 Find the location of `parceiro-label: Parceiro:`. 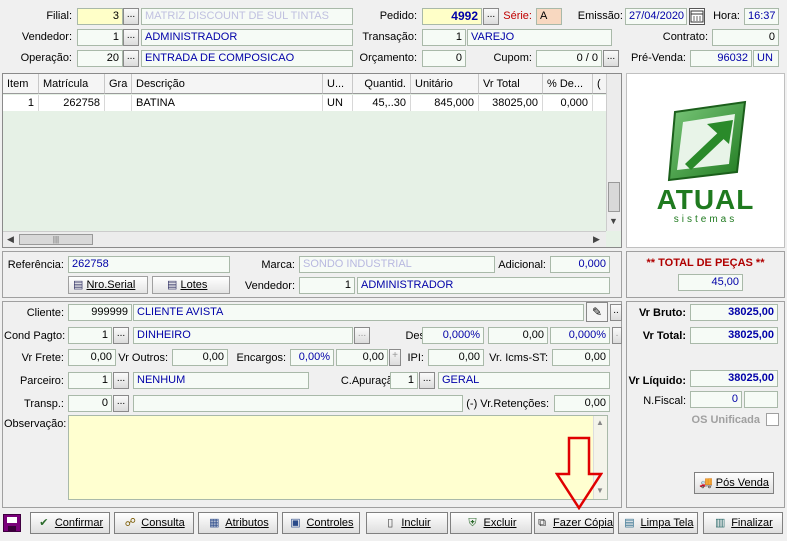

parceiro-label: Parceiro: is located at coordinates (41, 381).